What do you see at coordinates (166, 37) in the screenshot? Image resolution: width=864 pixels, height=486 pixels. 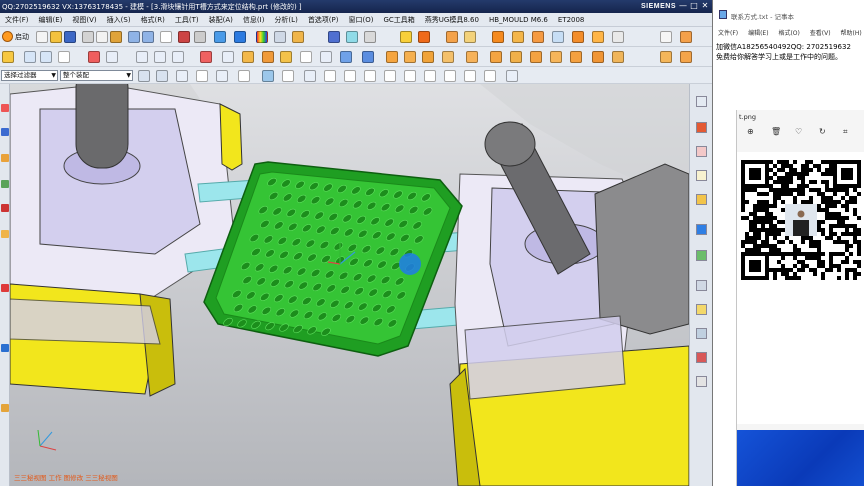 I see `info-icon` at bounding box center [166, 37].